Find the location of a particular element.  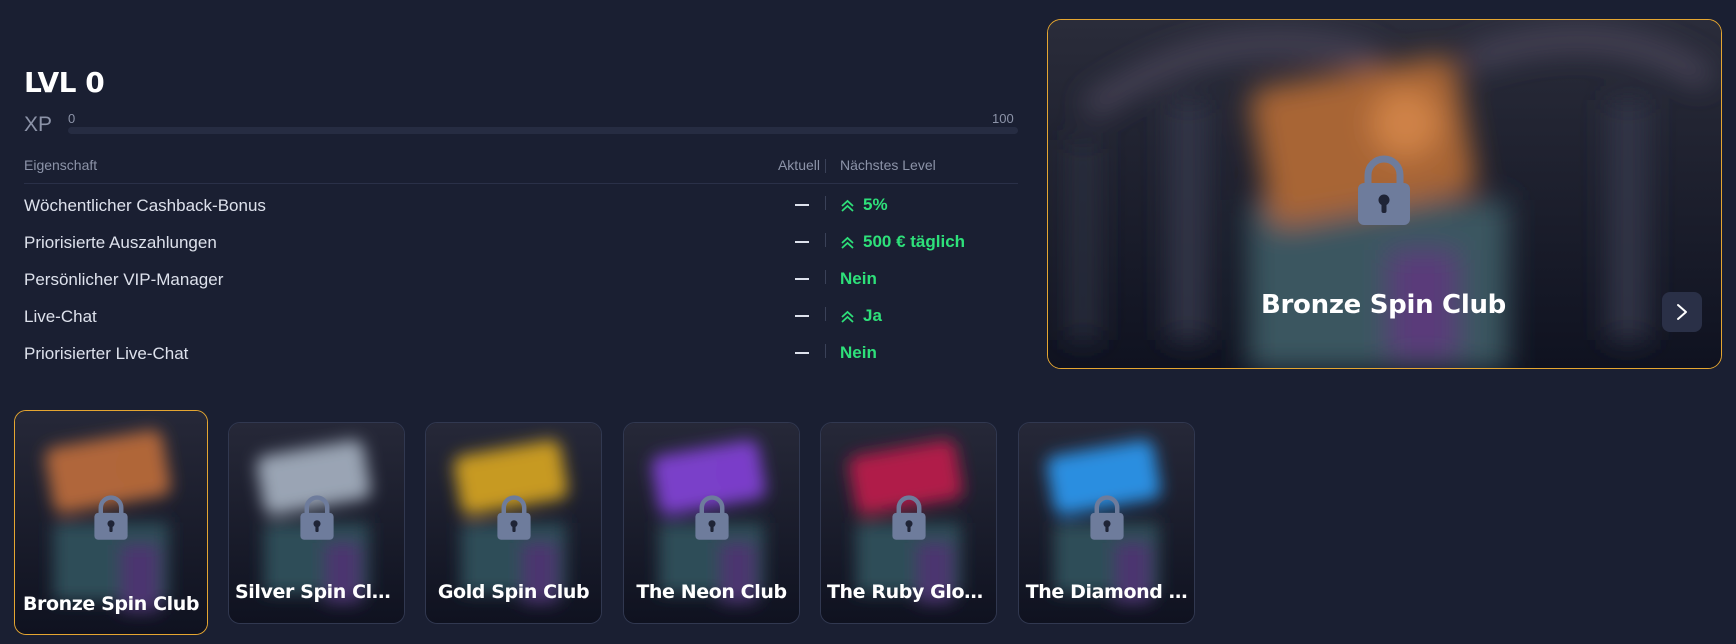

tier-card: Bronze Spin Club is located at coordinates (111, 522).